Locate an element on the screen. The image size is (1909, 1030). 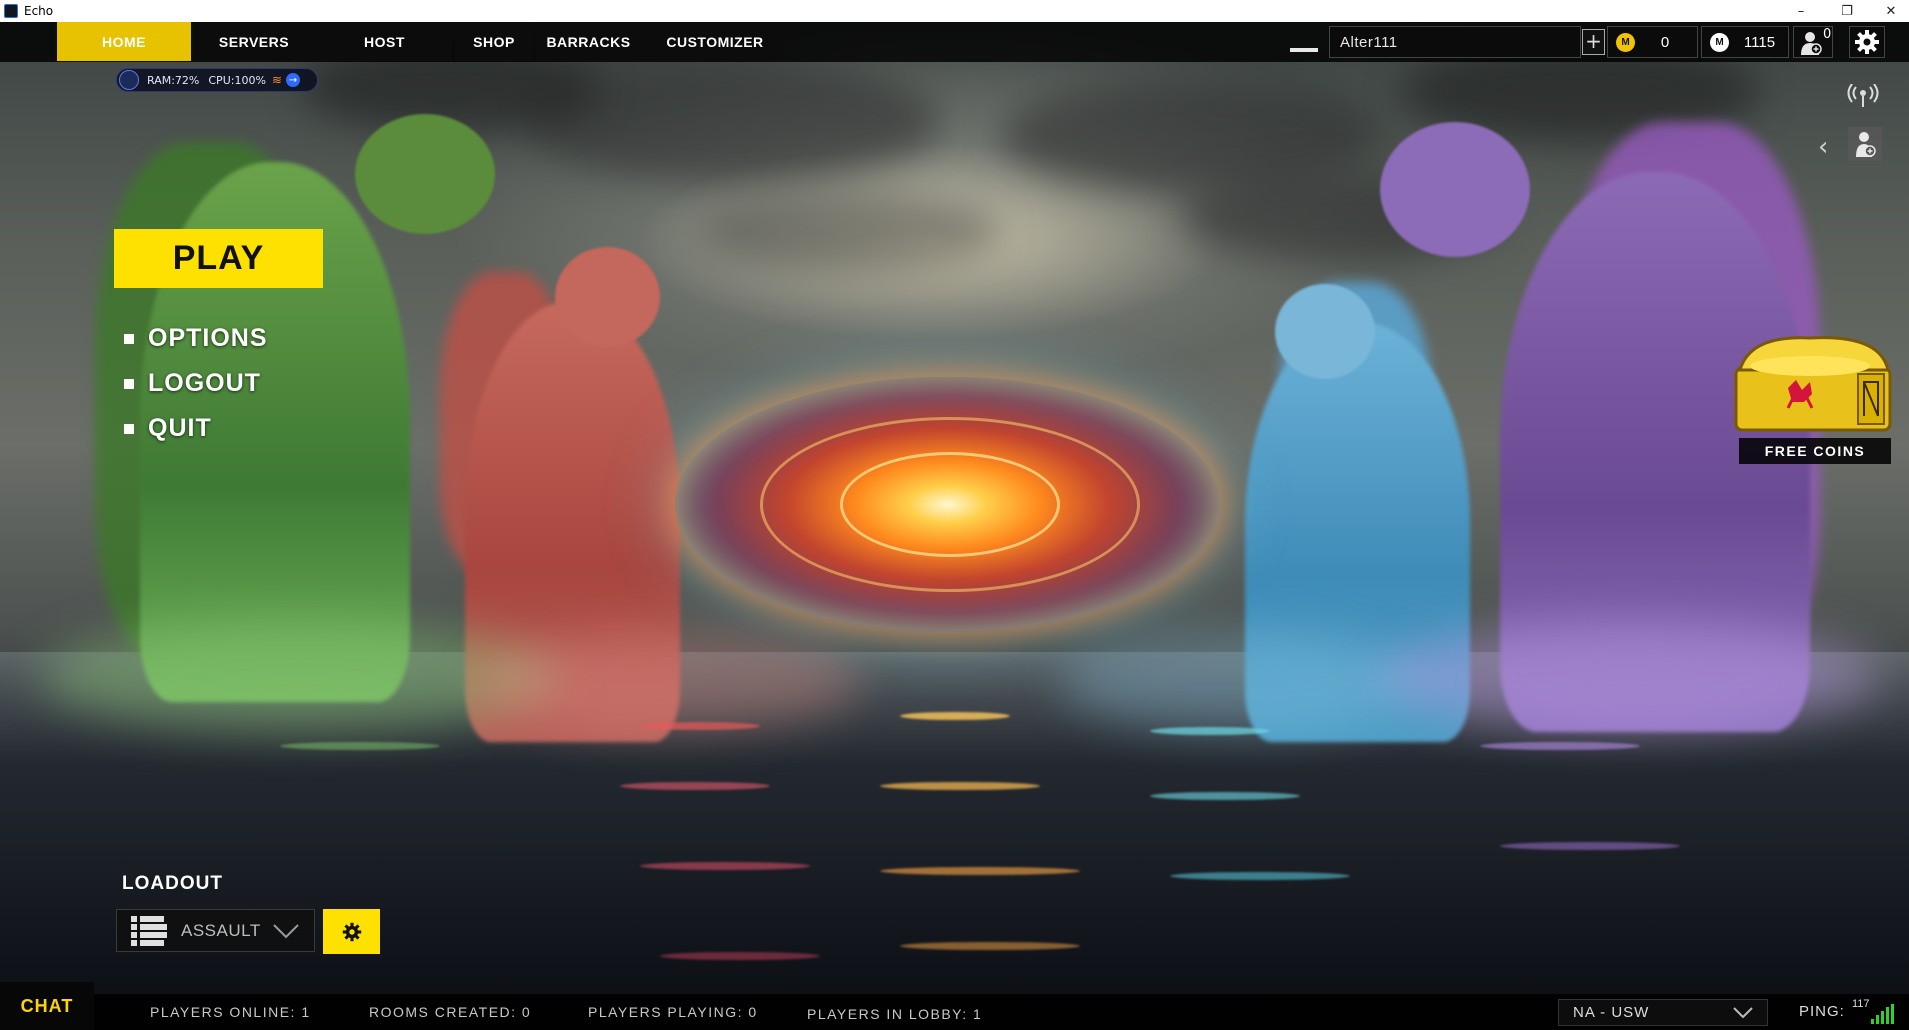
close-button: ✕ is located at coordinates (1888, 11).